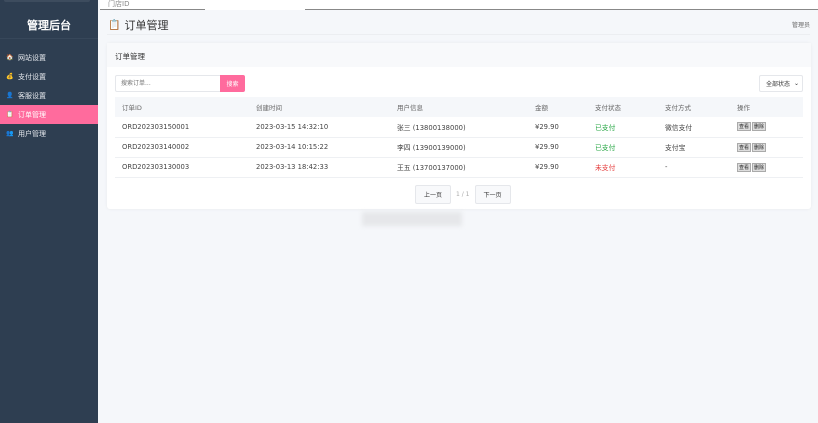 Image resolution: width=818 pixels, height=423 pixels. What do you see at coordinates (182, 127) in the screenshot?
I see `order-id: ORD202303150001` at bounding box center [182, 127].